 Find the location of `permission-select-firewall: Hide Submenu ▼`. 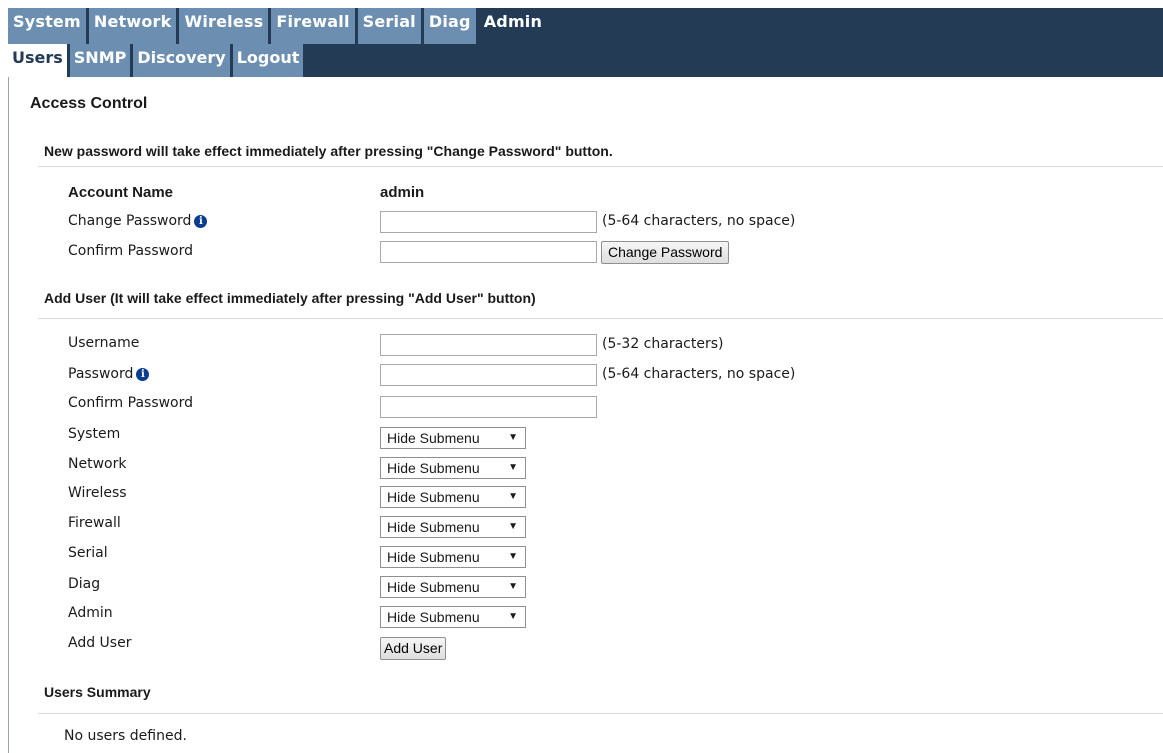

permission-select-firewall: Hide Submenu ▼ is located at coordinates (453, 527).